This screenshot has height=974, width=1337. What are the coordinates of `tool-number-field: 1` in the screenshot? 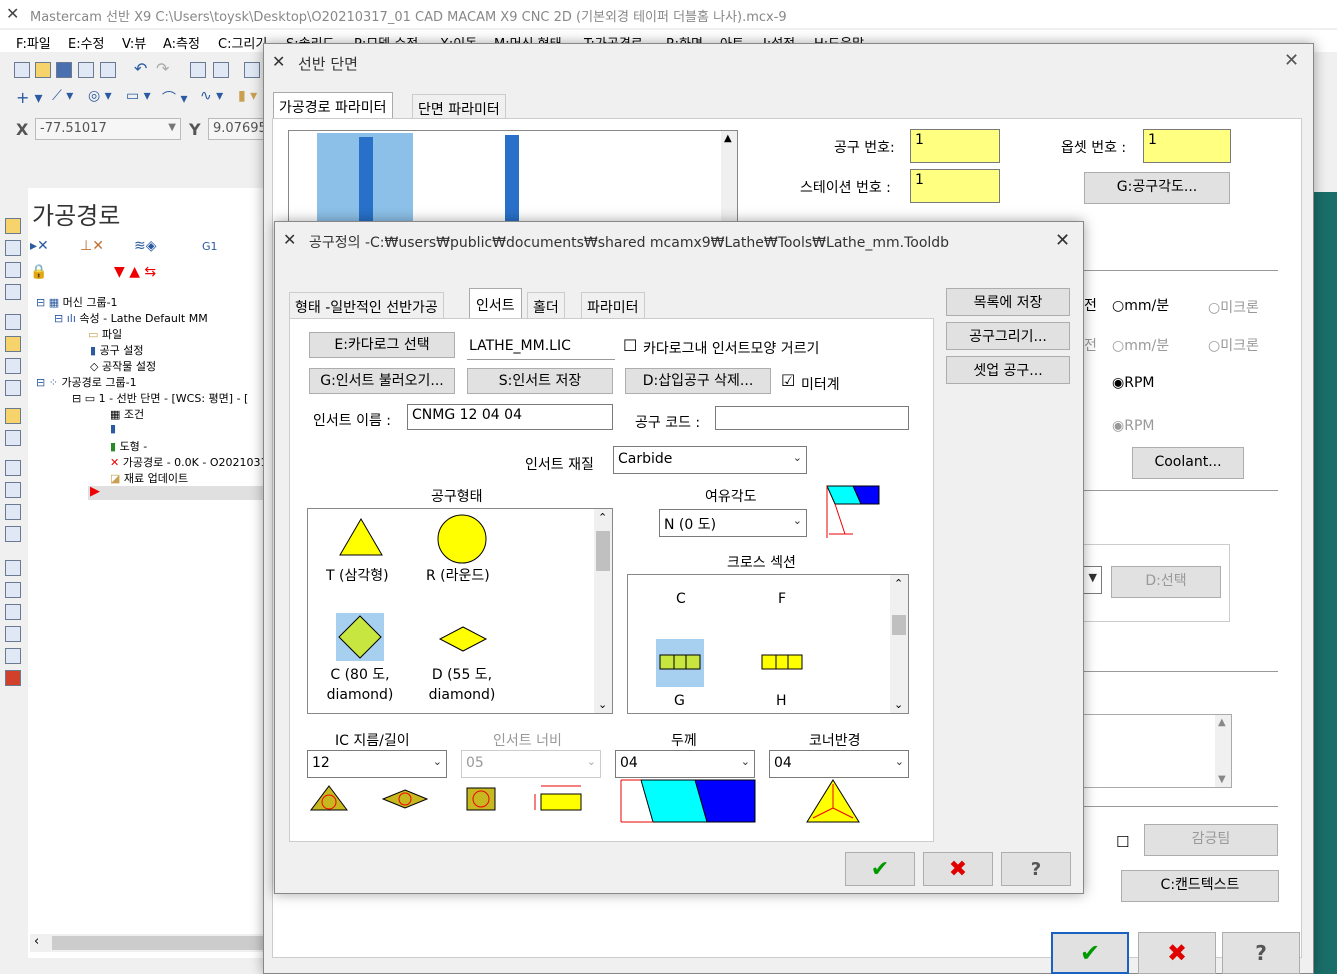 It's located at (955, 146).